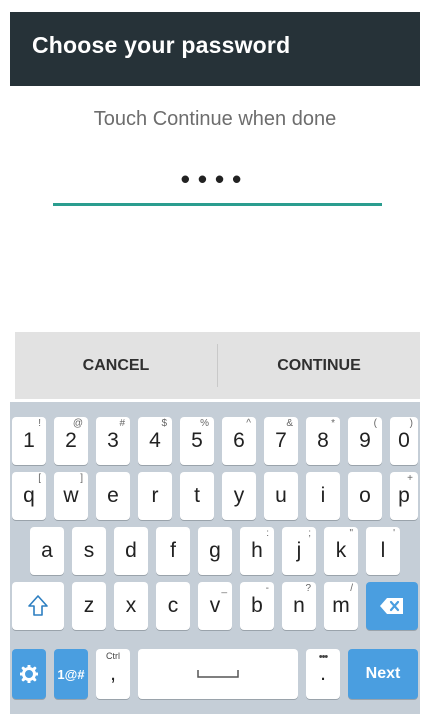  I want to click on password-field-underline, so click(217, 204).